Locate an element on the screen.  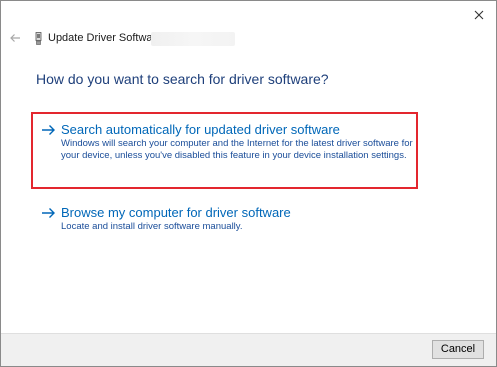
close-icon is located at coordinates (479, 15).